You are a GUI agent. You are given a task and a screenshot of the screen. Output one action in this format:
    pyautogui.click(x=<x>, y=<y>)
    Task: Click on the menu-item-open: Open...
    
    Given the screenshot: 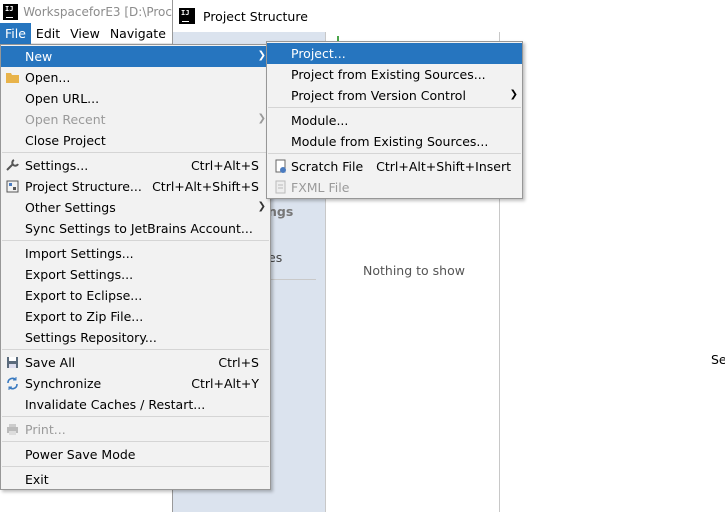 What is the action you would take?
    pyautogui.click(x=135, y=77)
    